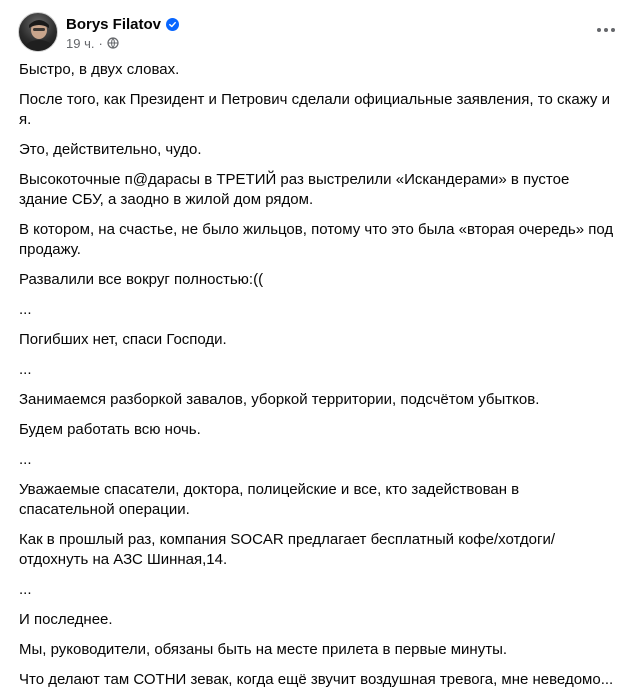 This screenshot has height=700, width=631. I want to click on post-paragraph: Развалили все вокруг полностью:((, so click(141, 279).